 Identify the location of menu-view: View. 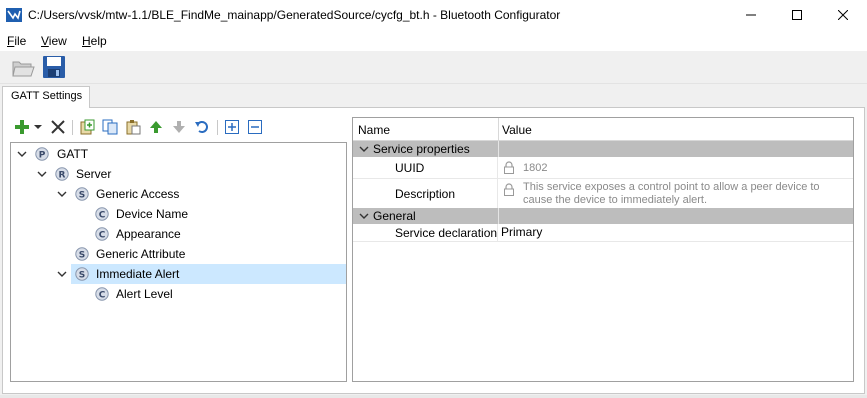
(54, 41).